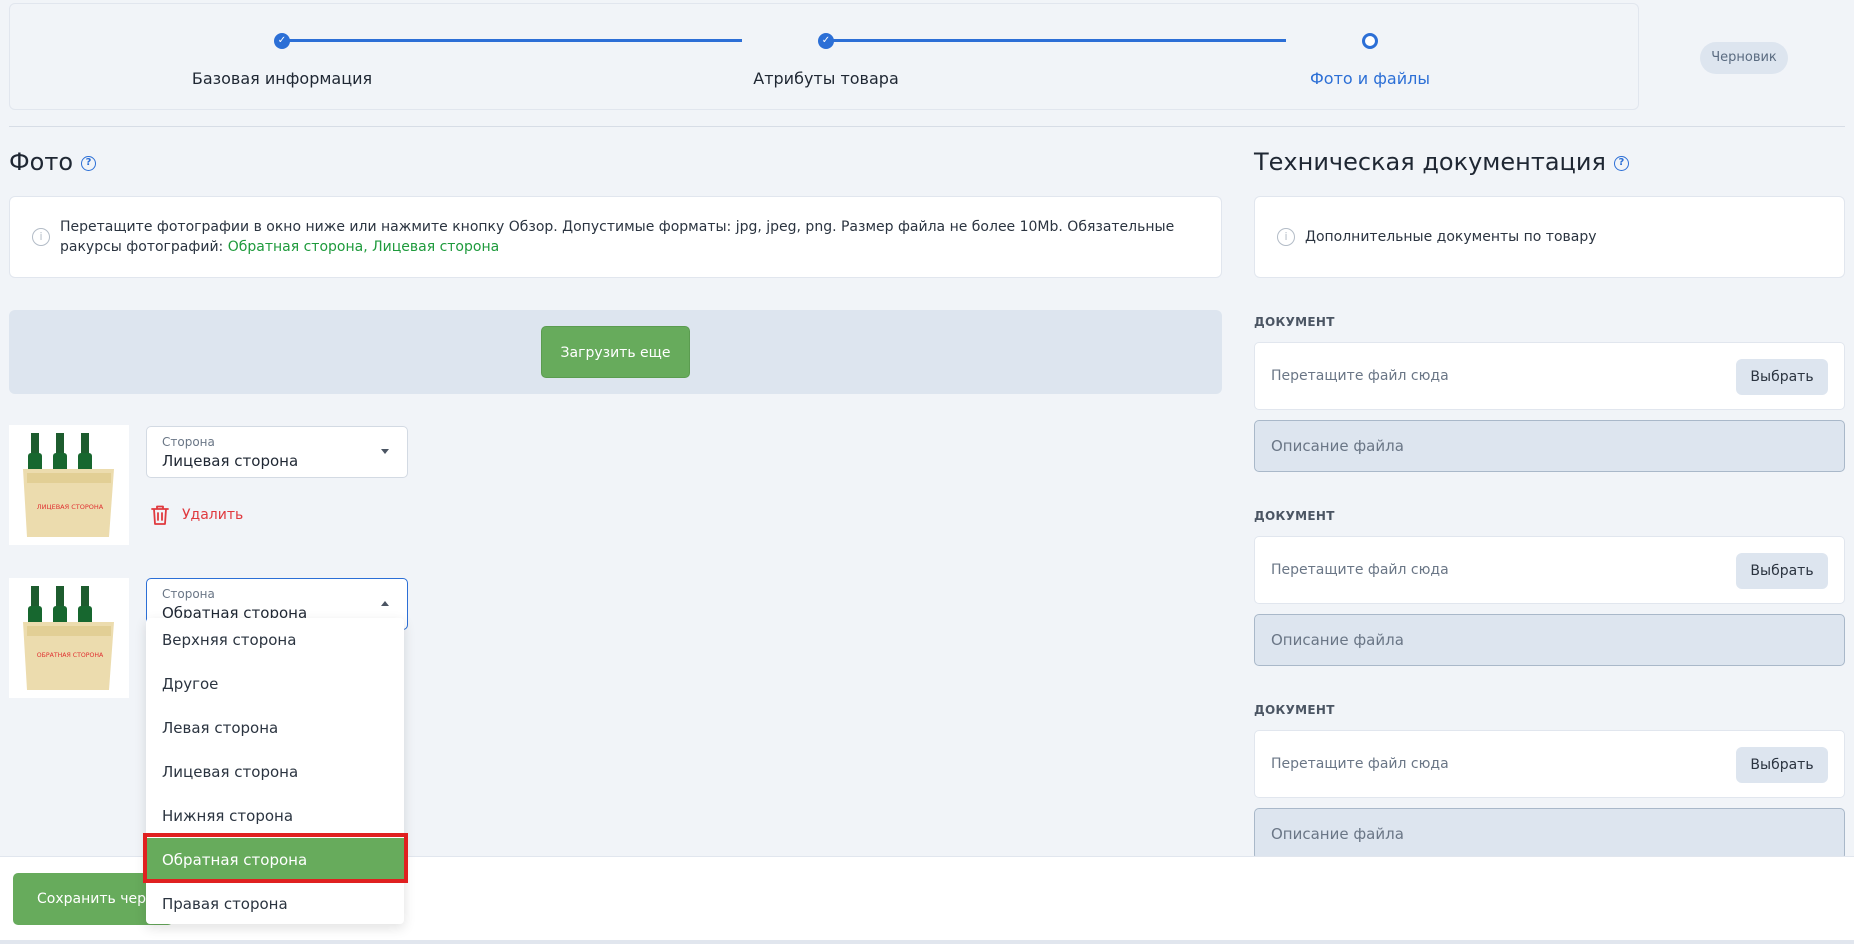 The image size is (1854, 944). Describe the element at coordinates (275, 728) in the screenshot. I see `dropdown-option: Левая сторона` at that location.